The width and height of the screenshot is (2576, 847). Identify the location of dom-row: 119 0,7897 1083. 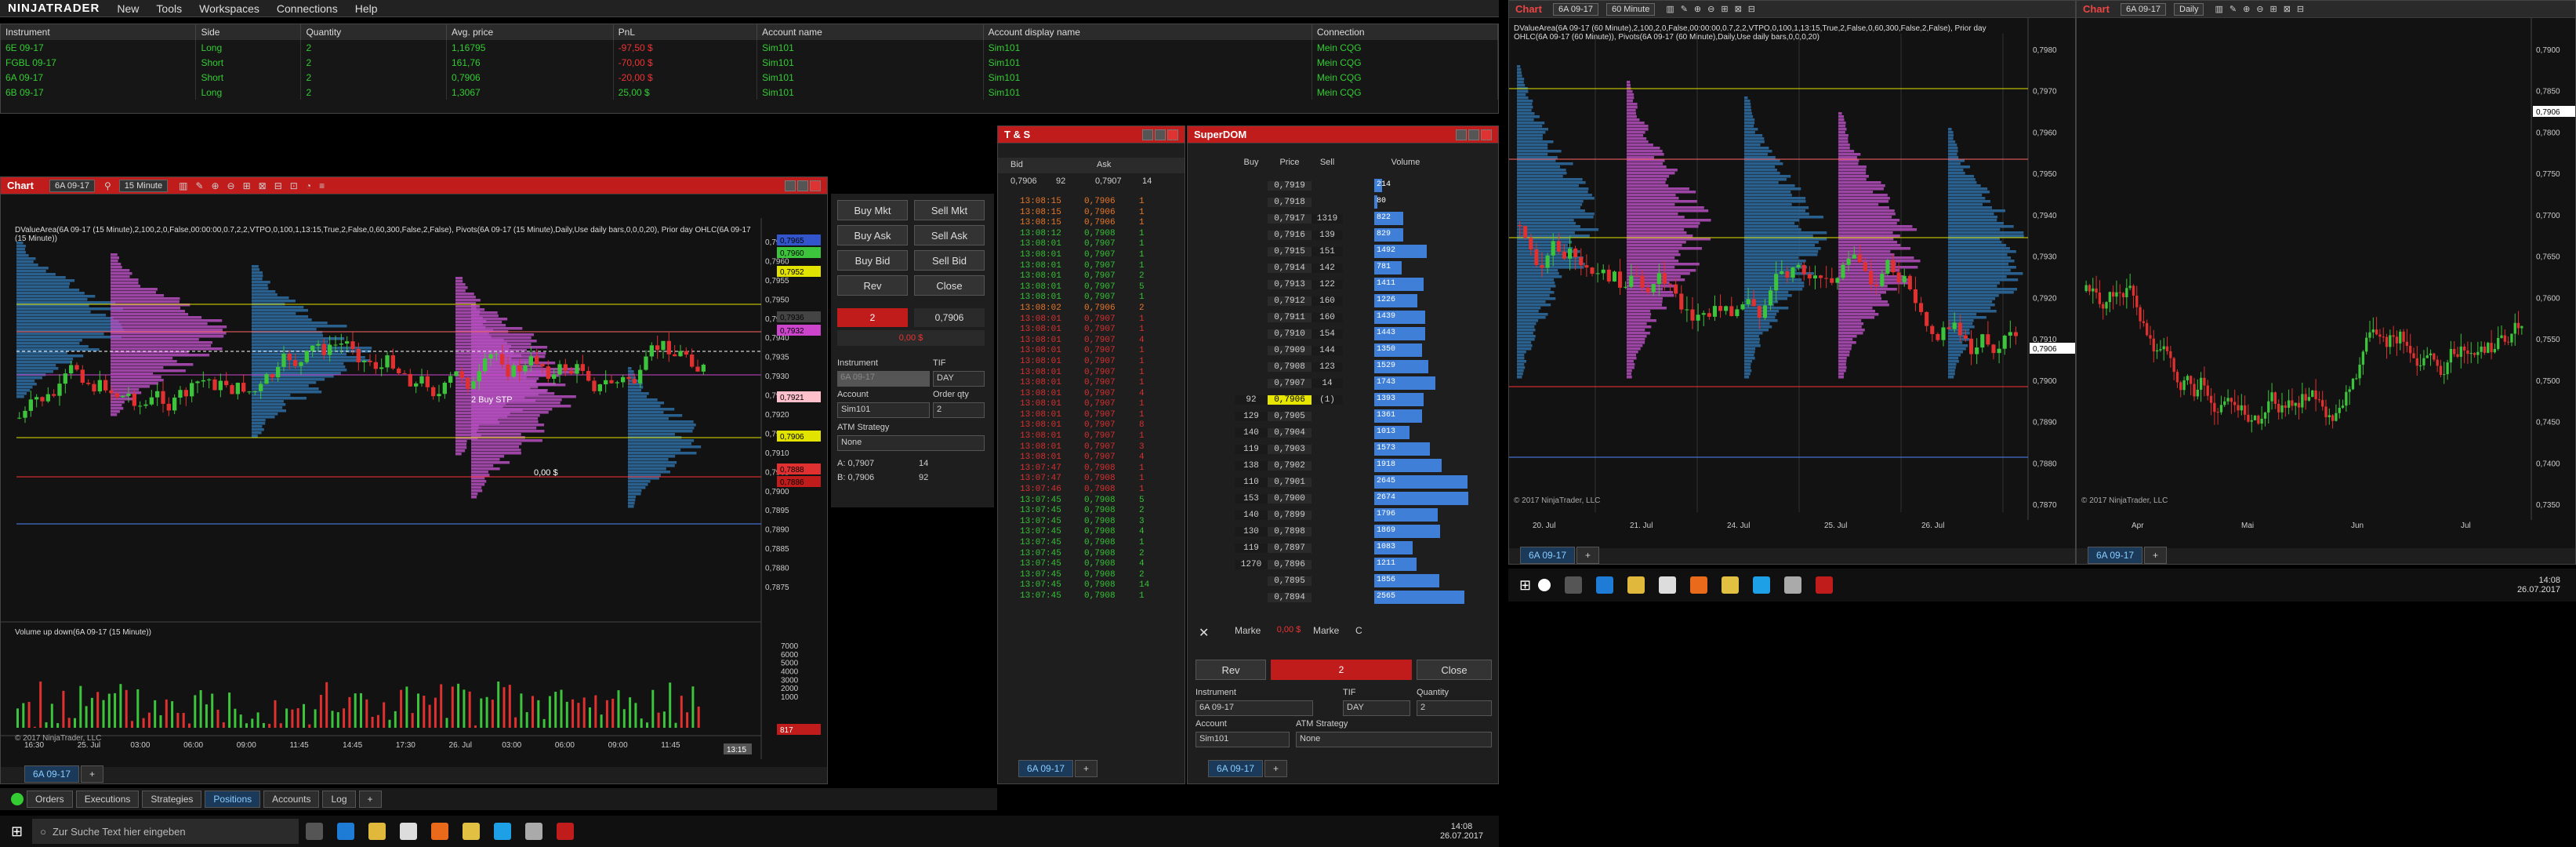
(1364, 548).